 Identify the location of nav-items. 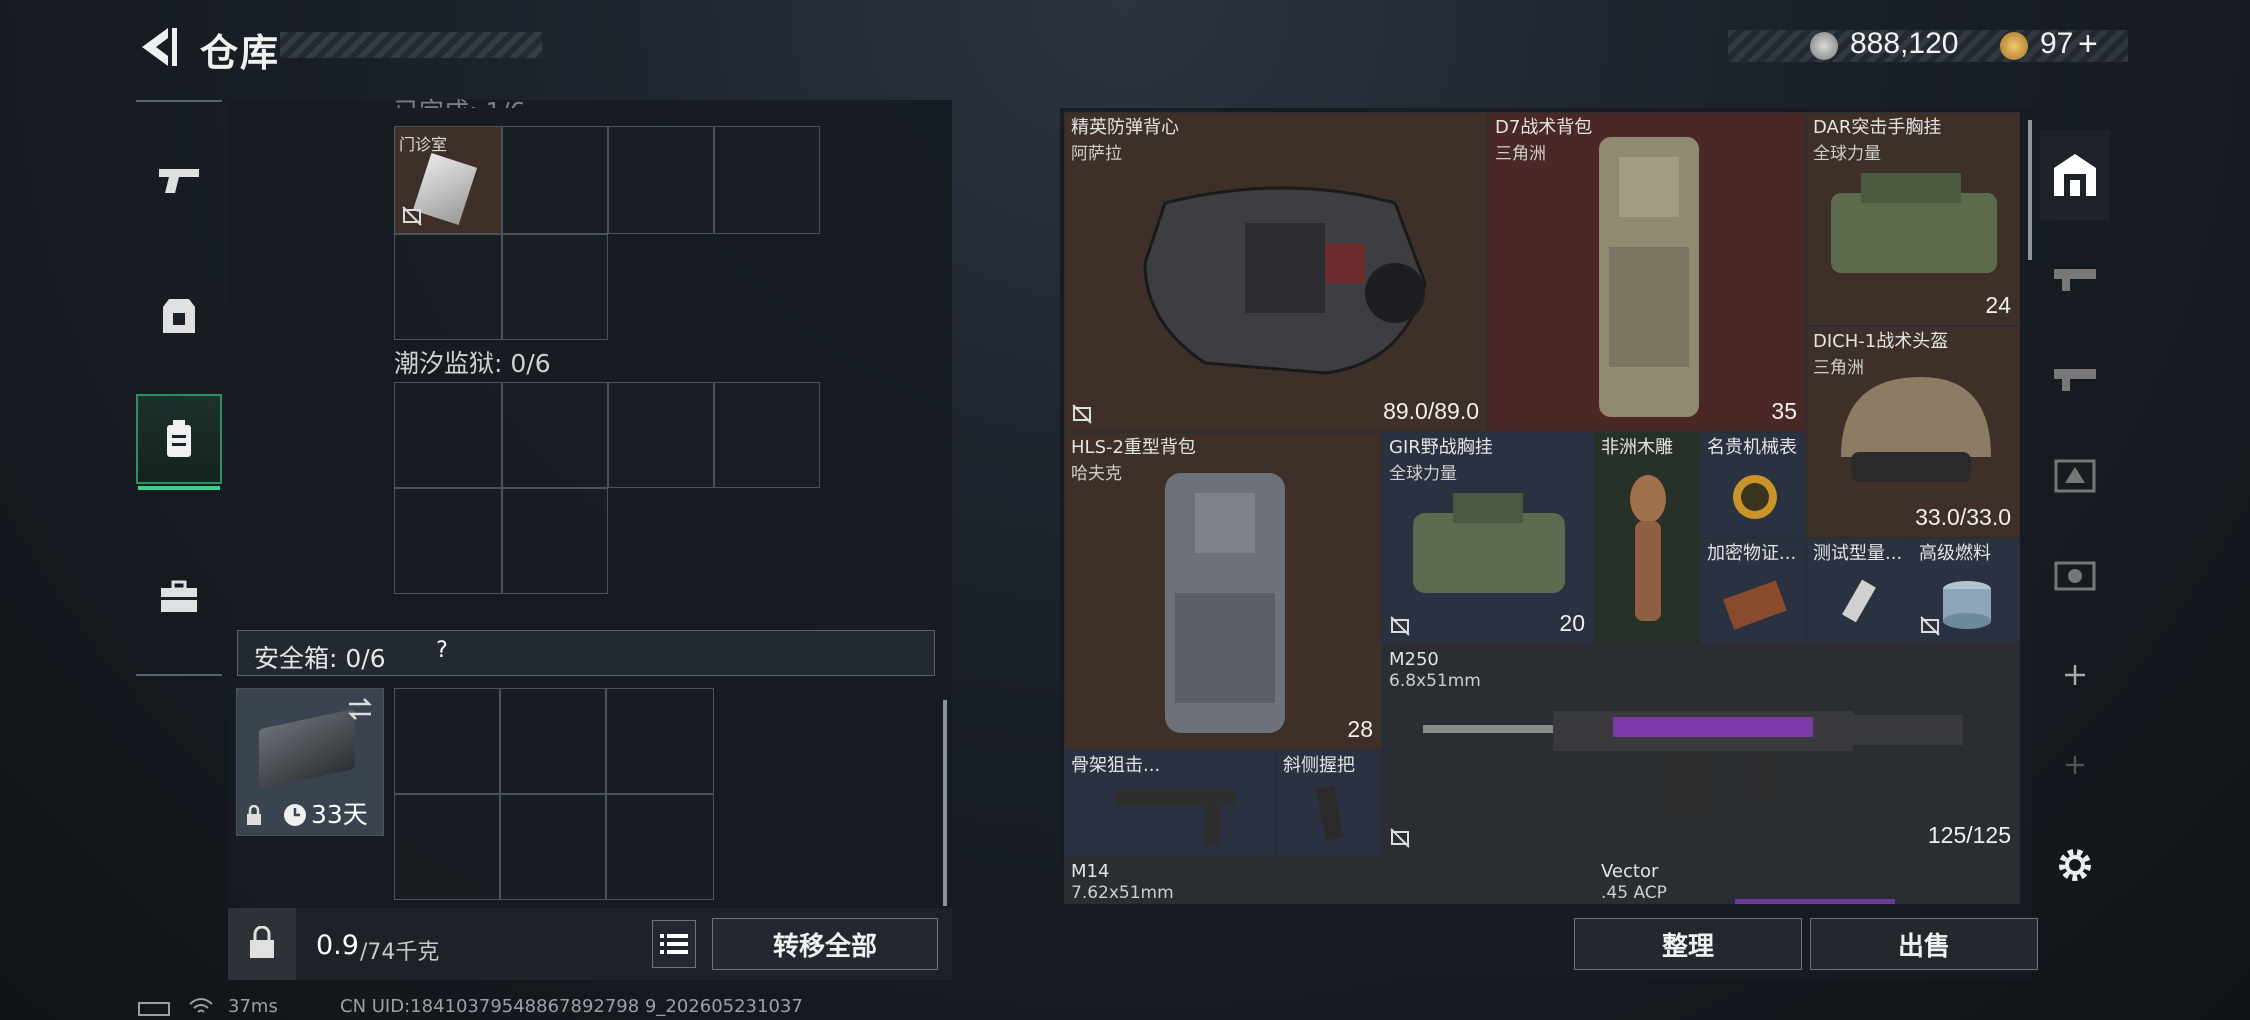
(179, 597).